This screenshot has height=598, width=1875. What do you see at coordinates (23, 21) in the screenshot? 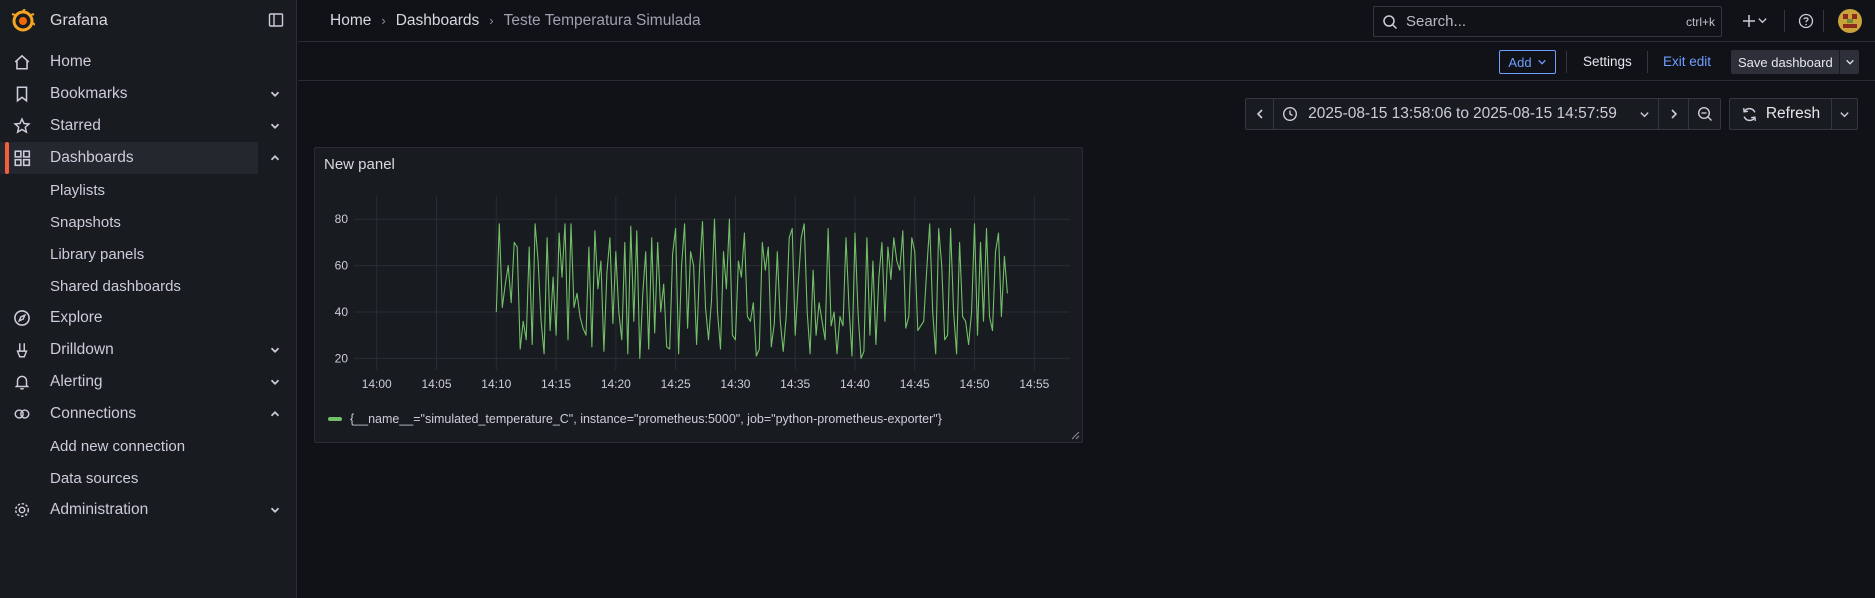
I see `grafana-logo-icon` at bounding box center [23, 21].